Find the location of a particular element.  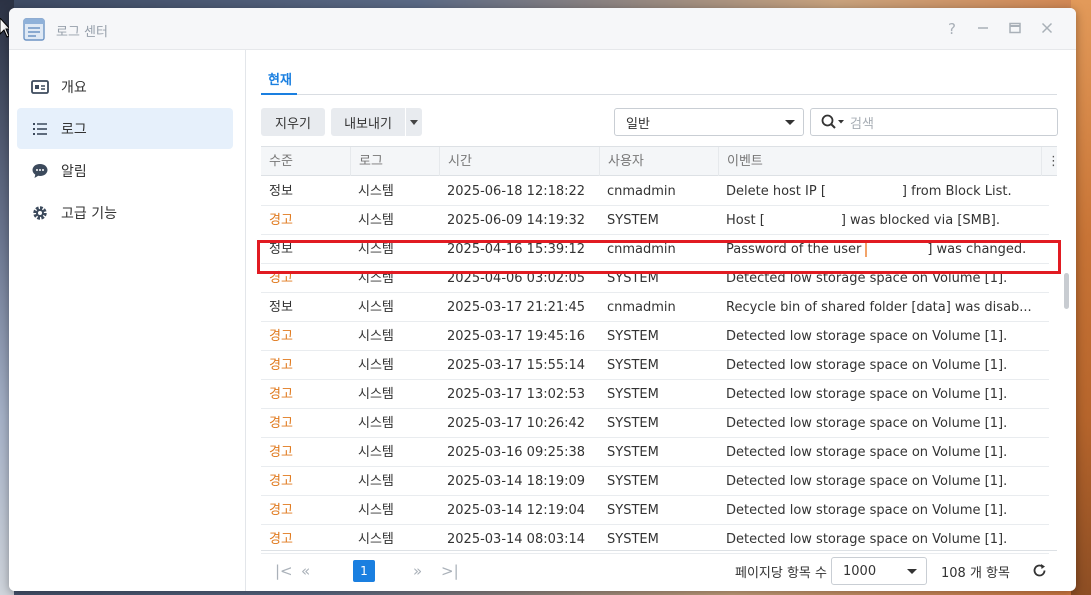

event-text-start: Delete host IP [ is located at coordinates (776, 191).